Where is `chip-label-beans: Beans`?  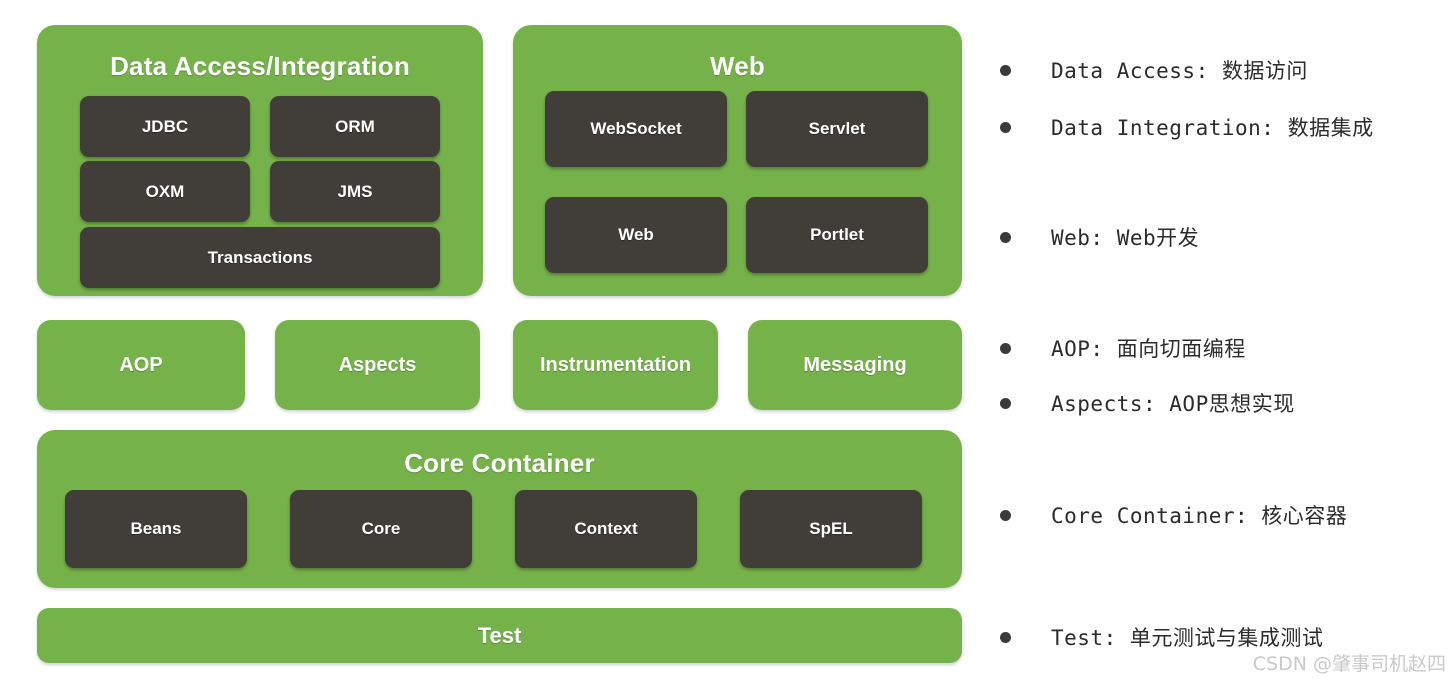 chip-label-beans: Beans is located at coordinates (156, 528).